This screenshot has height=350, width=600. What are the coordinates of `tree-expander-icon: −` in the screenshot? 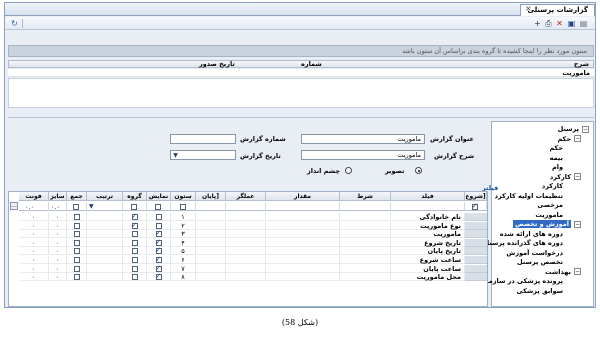 It's located at (585, 129).